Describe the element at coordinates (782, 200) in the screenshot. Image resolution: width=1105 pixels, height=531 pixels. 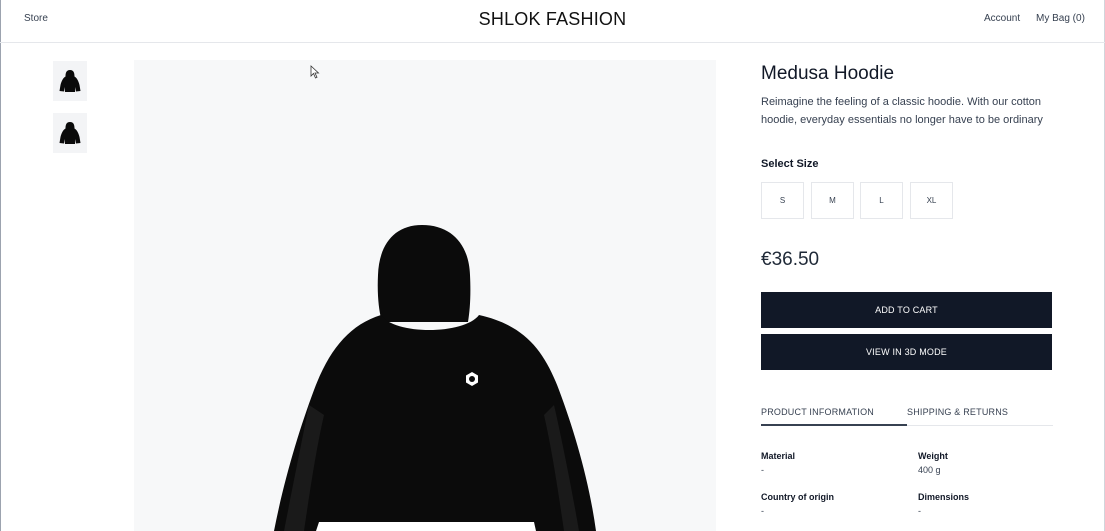
I see `size-option-s: S` at that location.